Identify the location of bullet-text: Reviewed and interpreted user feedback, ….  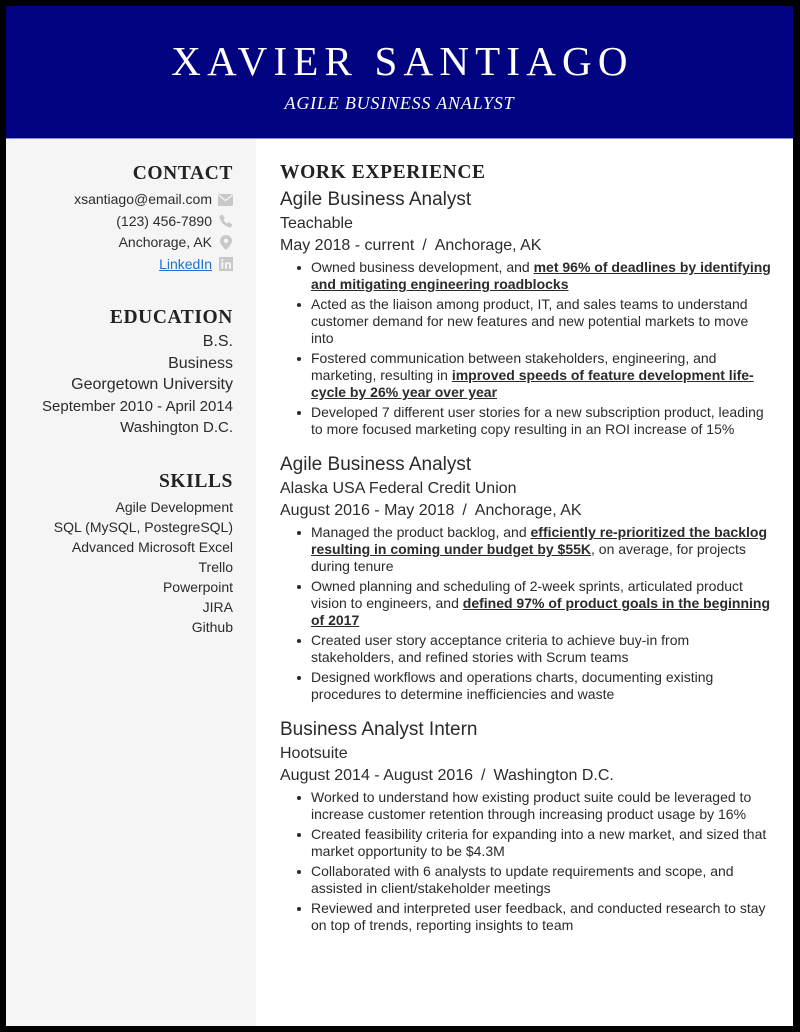
(538, 916).